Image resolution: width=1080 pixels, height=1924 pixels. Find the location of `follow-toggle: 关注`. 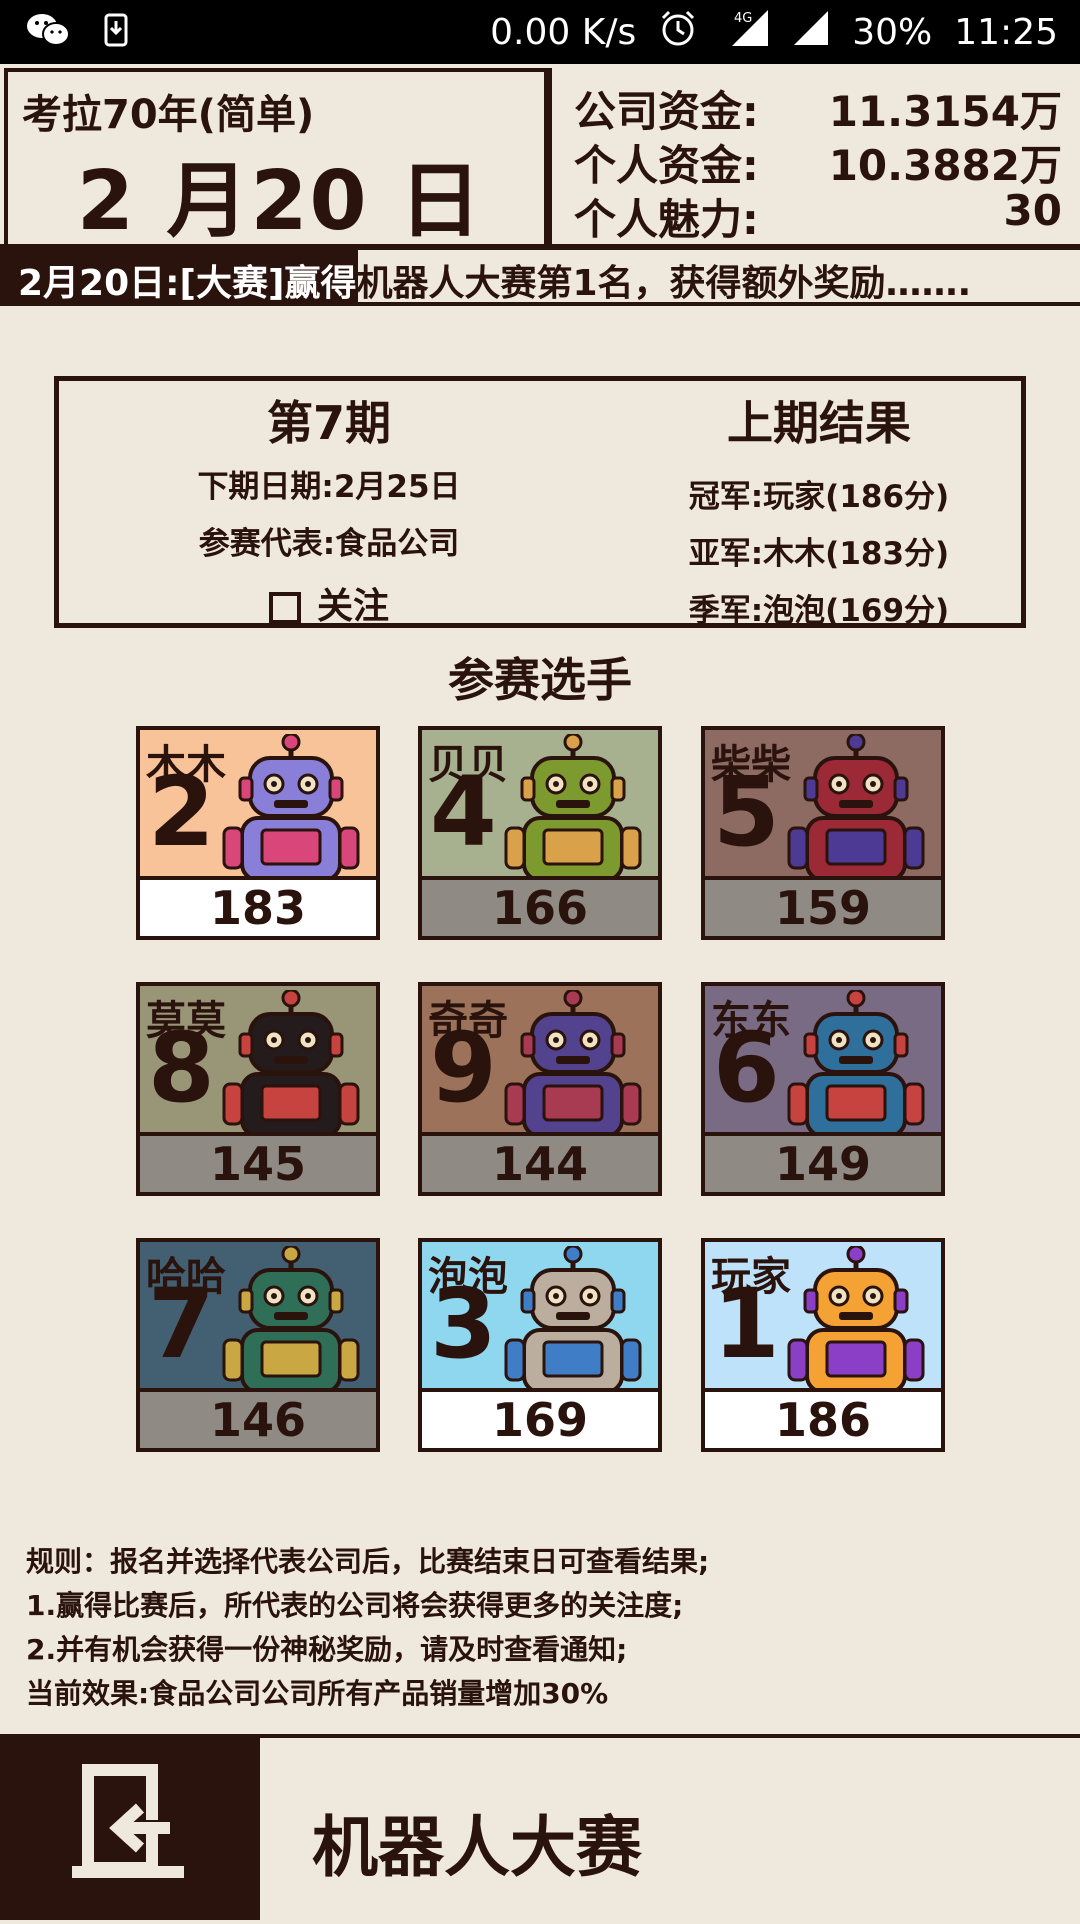

follow-toggle: 关注 is located at coordinates (329, 603).